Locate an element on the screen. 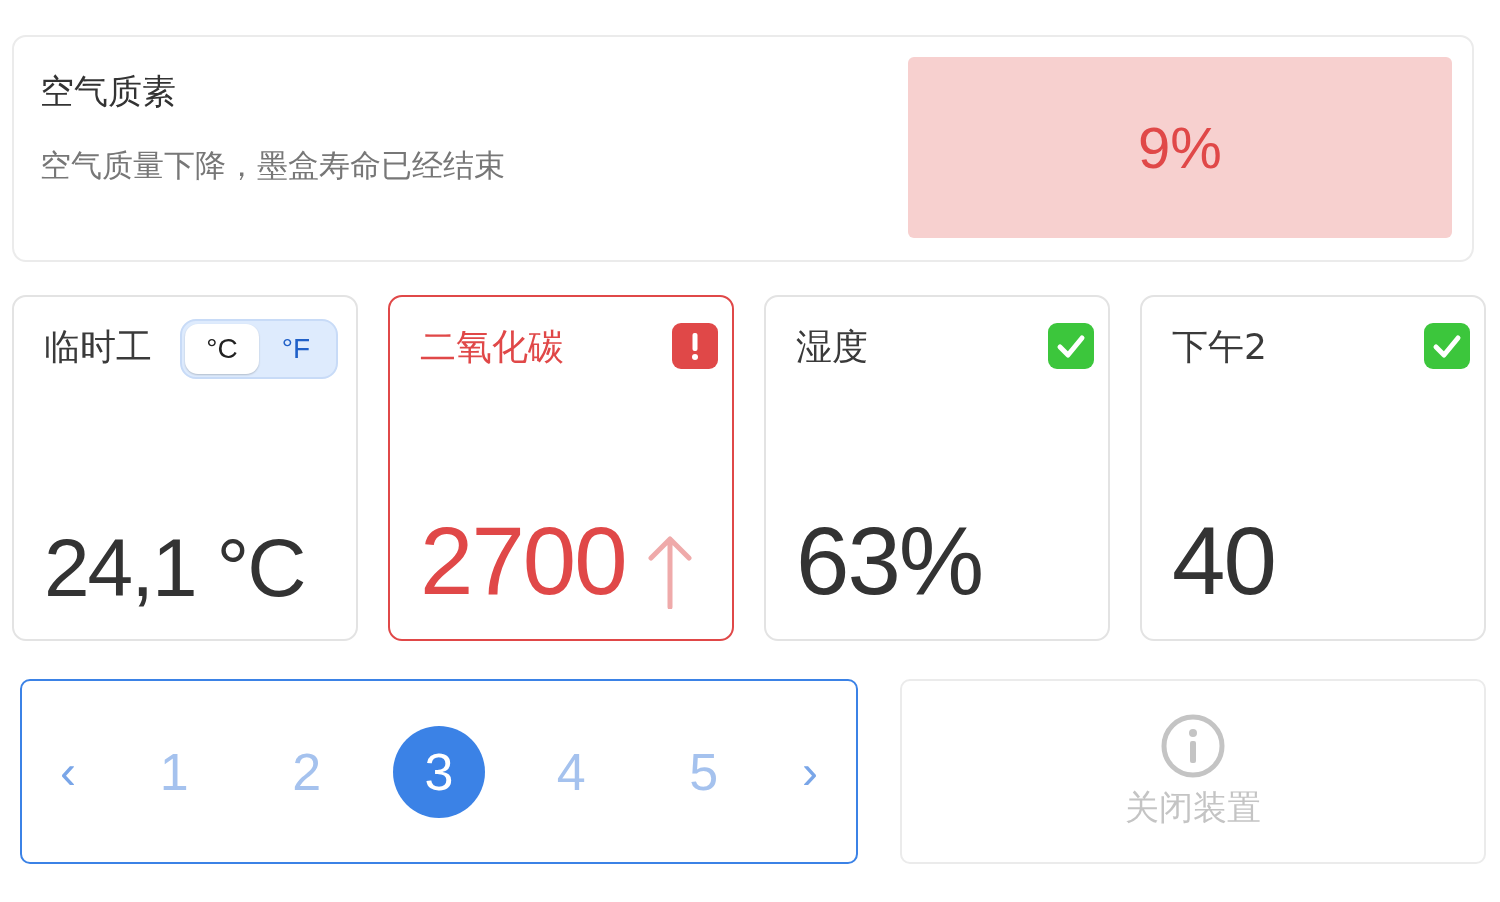  page-button: 2 is located at coordinates (306, 771).